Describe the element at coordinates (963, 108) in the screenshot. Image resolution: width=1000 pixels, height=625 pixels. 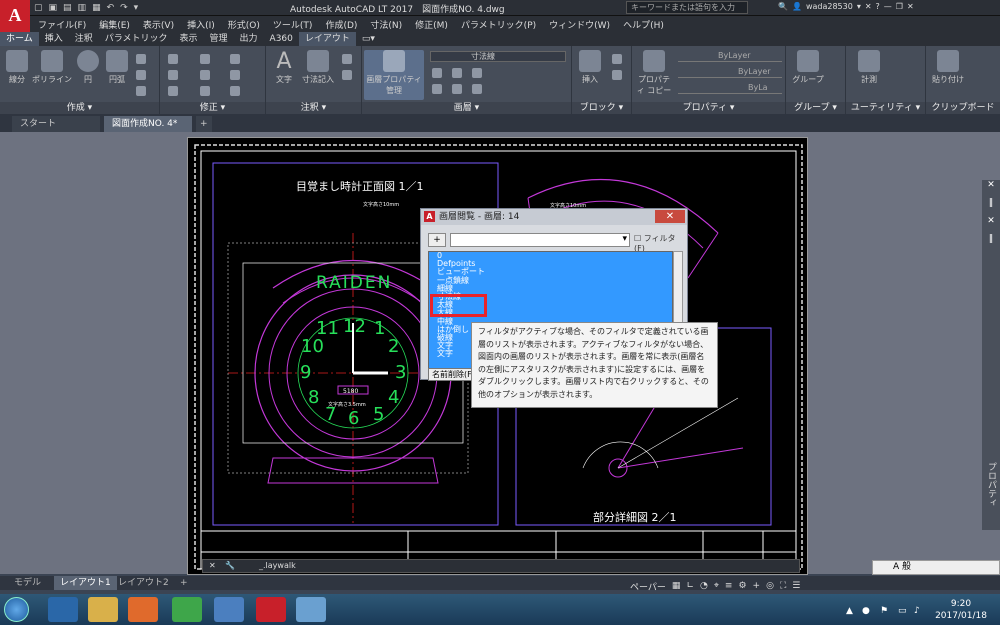
I see `panel-clipboard-title: クリップボード` at that location.